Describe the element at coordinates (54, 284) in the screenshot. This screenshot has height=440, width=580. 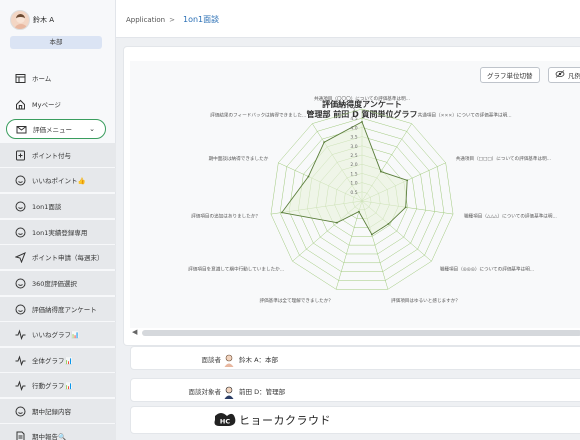
I see `sidebar-item-label: 360度評価選択` at that location.